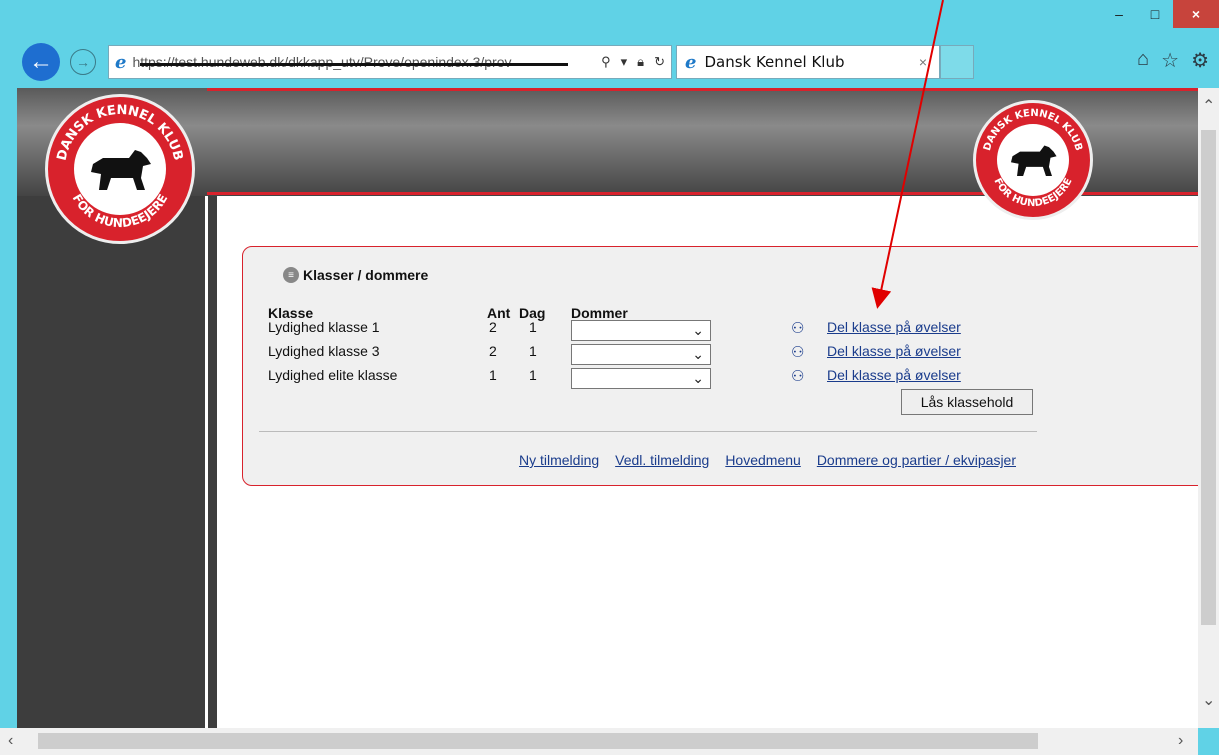 The height and width of the screenshot is (755, 1219). I want to click on back-arrow-icon: ←, so click(41, 61).